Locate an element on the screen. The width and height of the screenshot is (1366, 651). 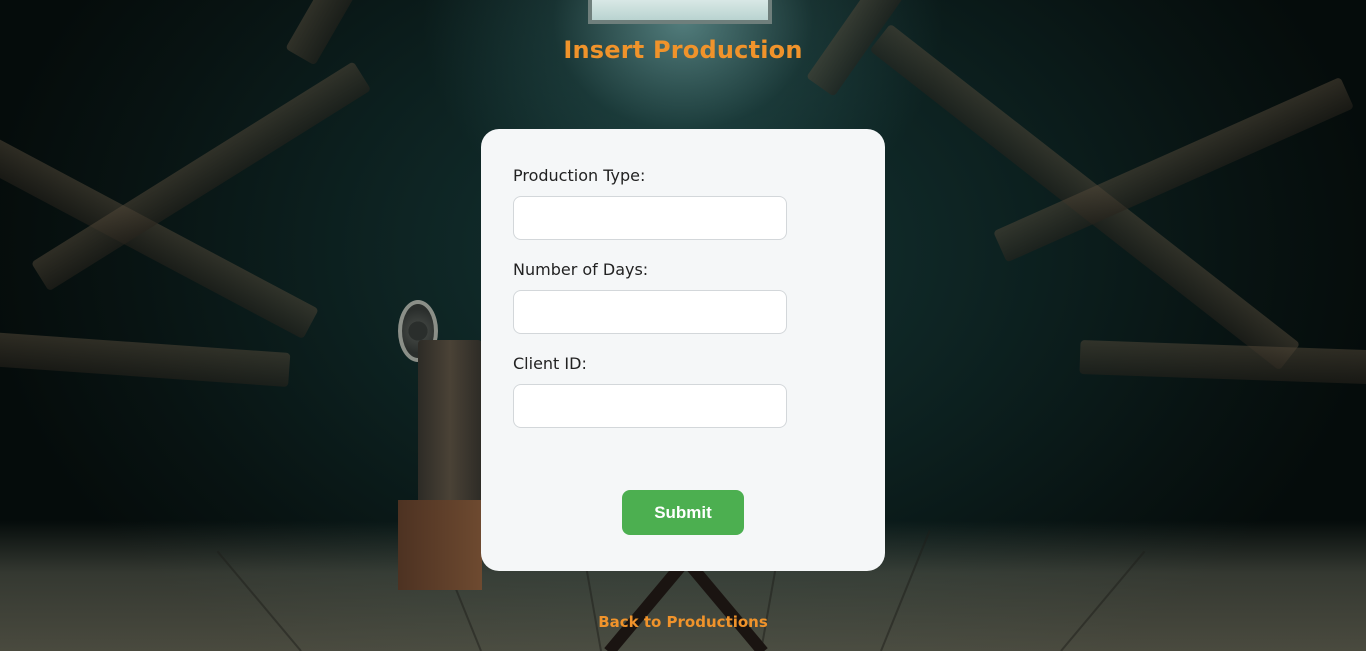
film-projector is located at coordinates (440, 445).